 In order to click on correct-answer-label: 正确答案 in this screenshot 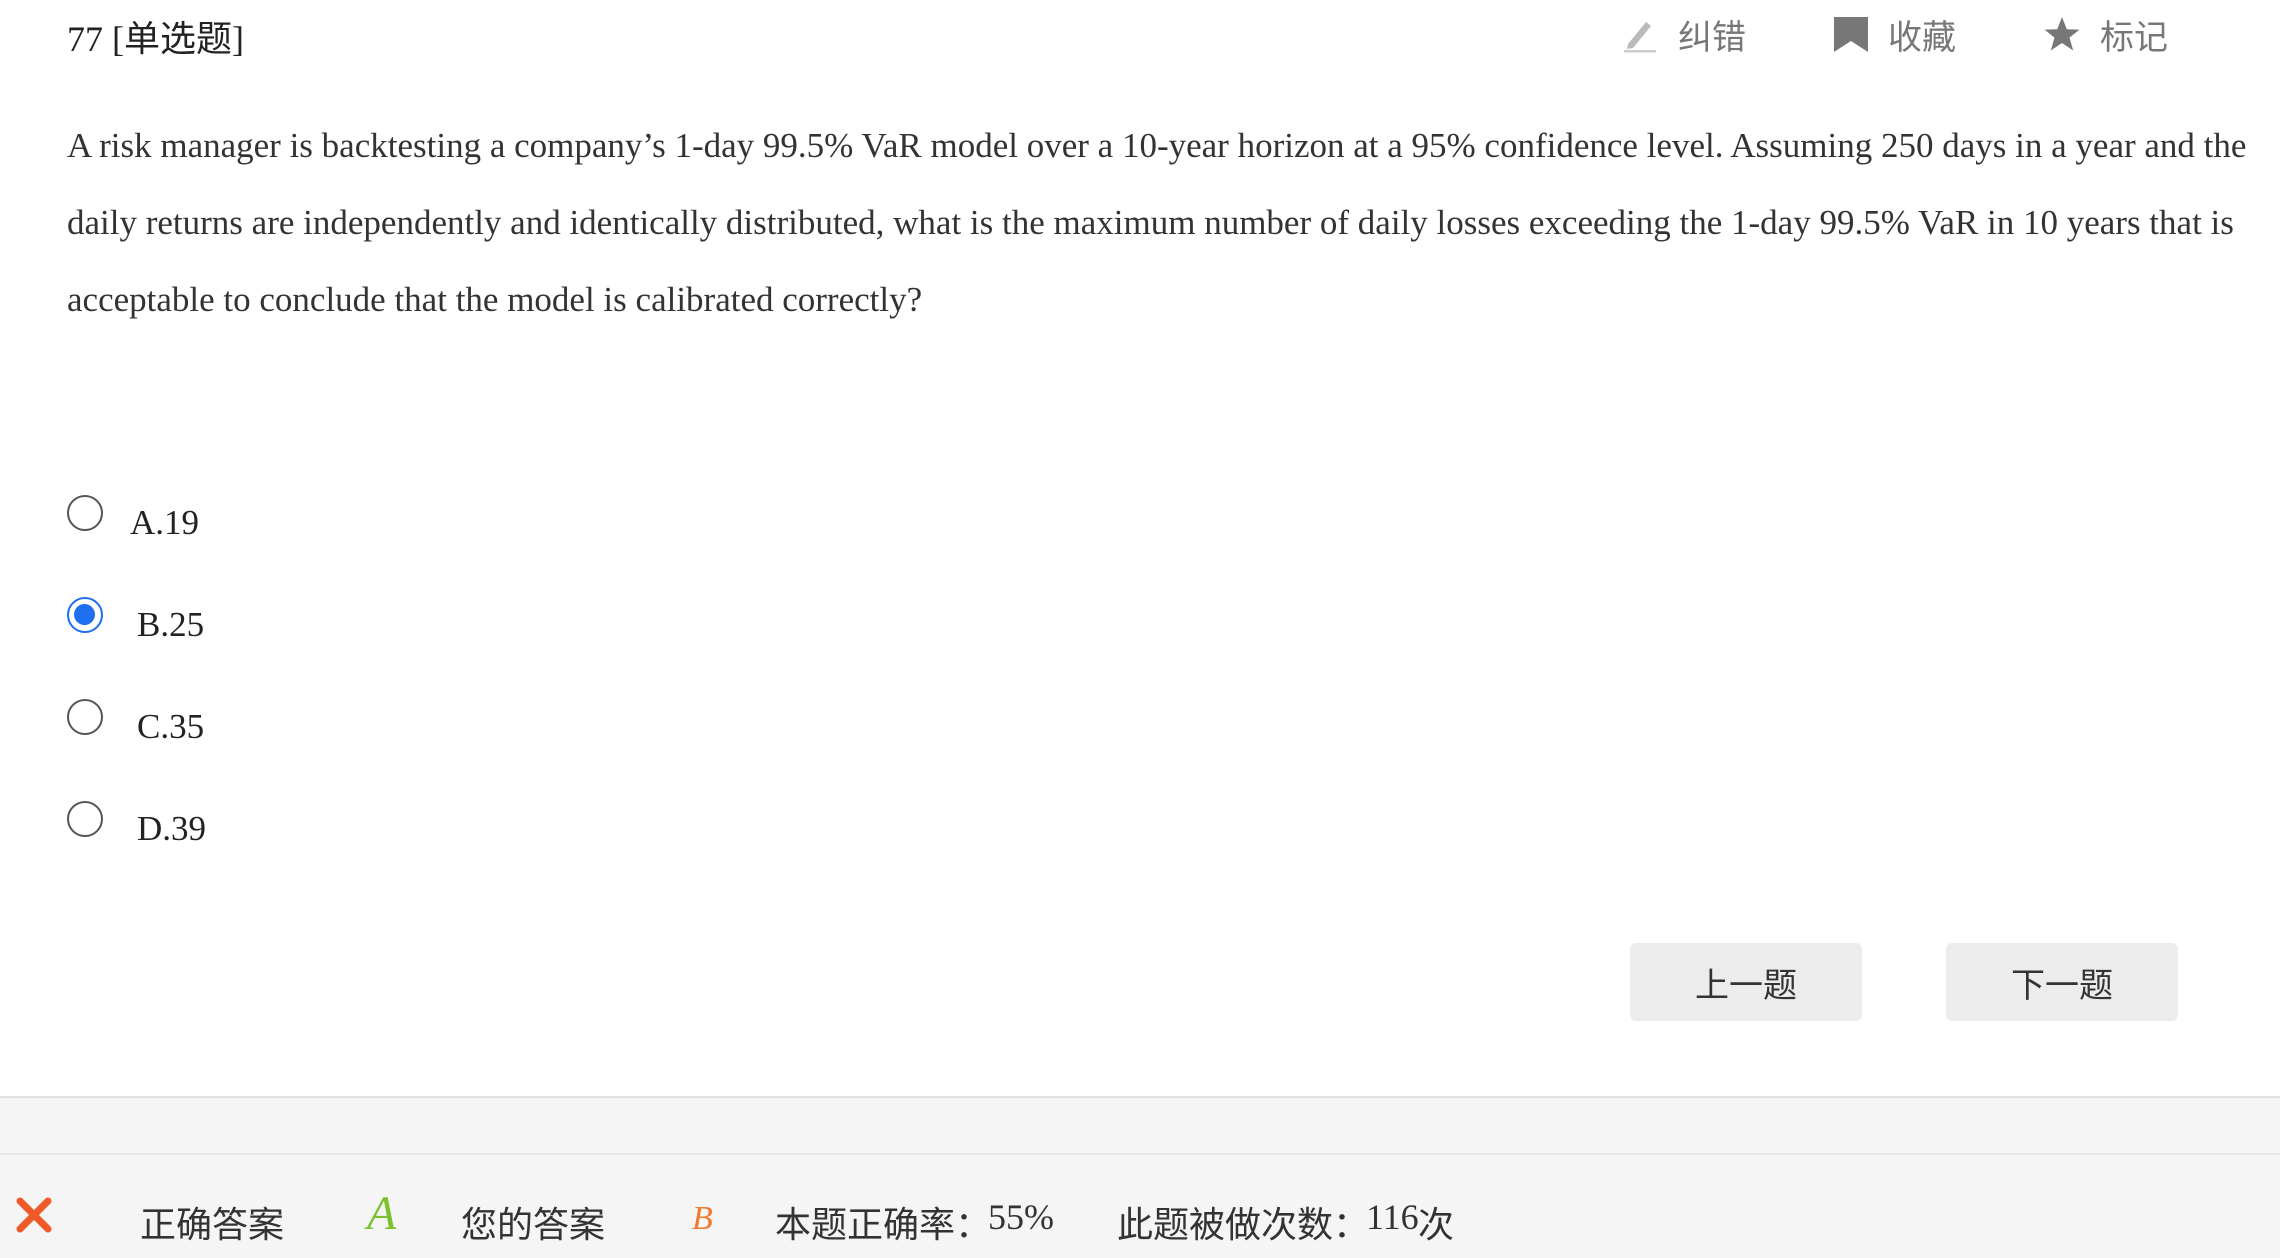, I will do `click(212, 1225)`.